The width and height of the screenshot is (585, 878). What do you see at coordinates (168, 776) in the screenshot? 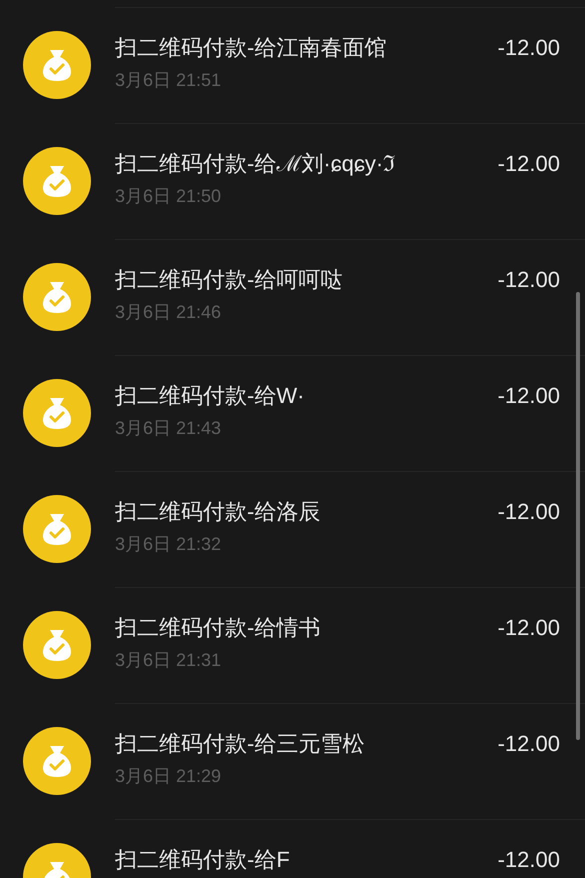
I see `transaction-time: 3月6日 21:29` at bounding box center [168, 776].